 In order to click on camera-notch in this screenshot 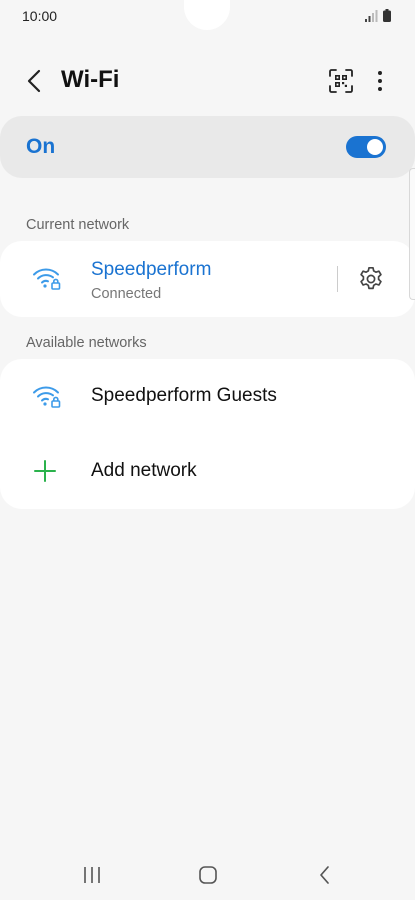, I will do `click(207, 15)`.